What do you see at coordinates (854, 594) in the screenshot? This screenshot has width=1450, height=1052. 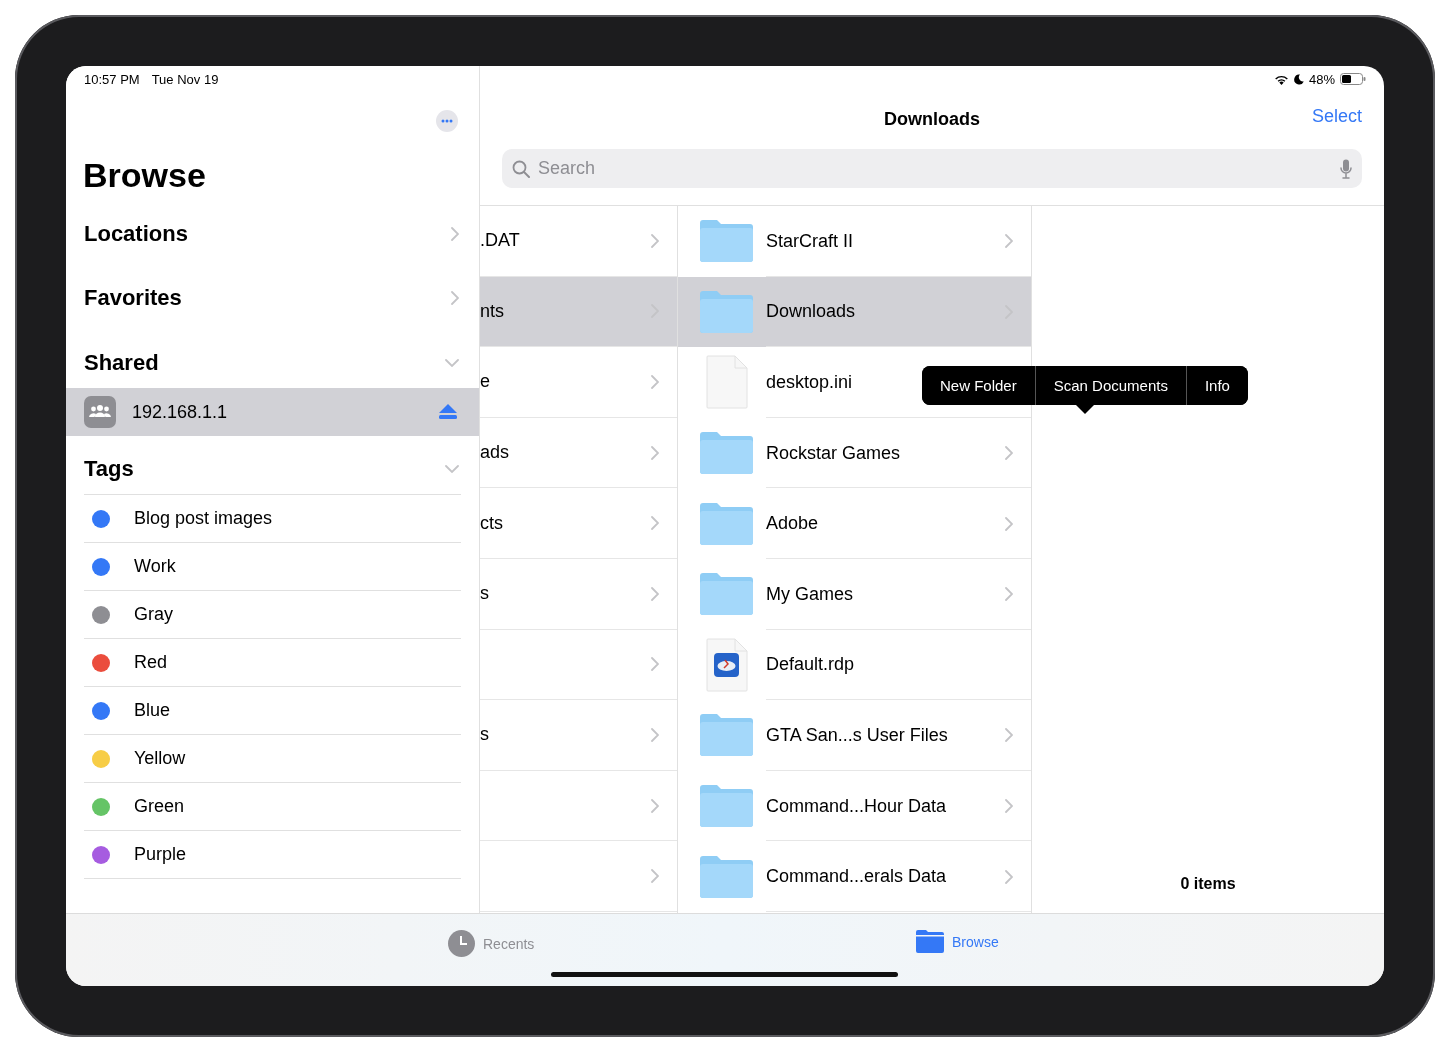 I see `file-row: My Games` at bounding box center [854, 594].